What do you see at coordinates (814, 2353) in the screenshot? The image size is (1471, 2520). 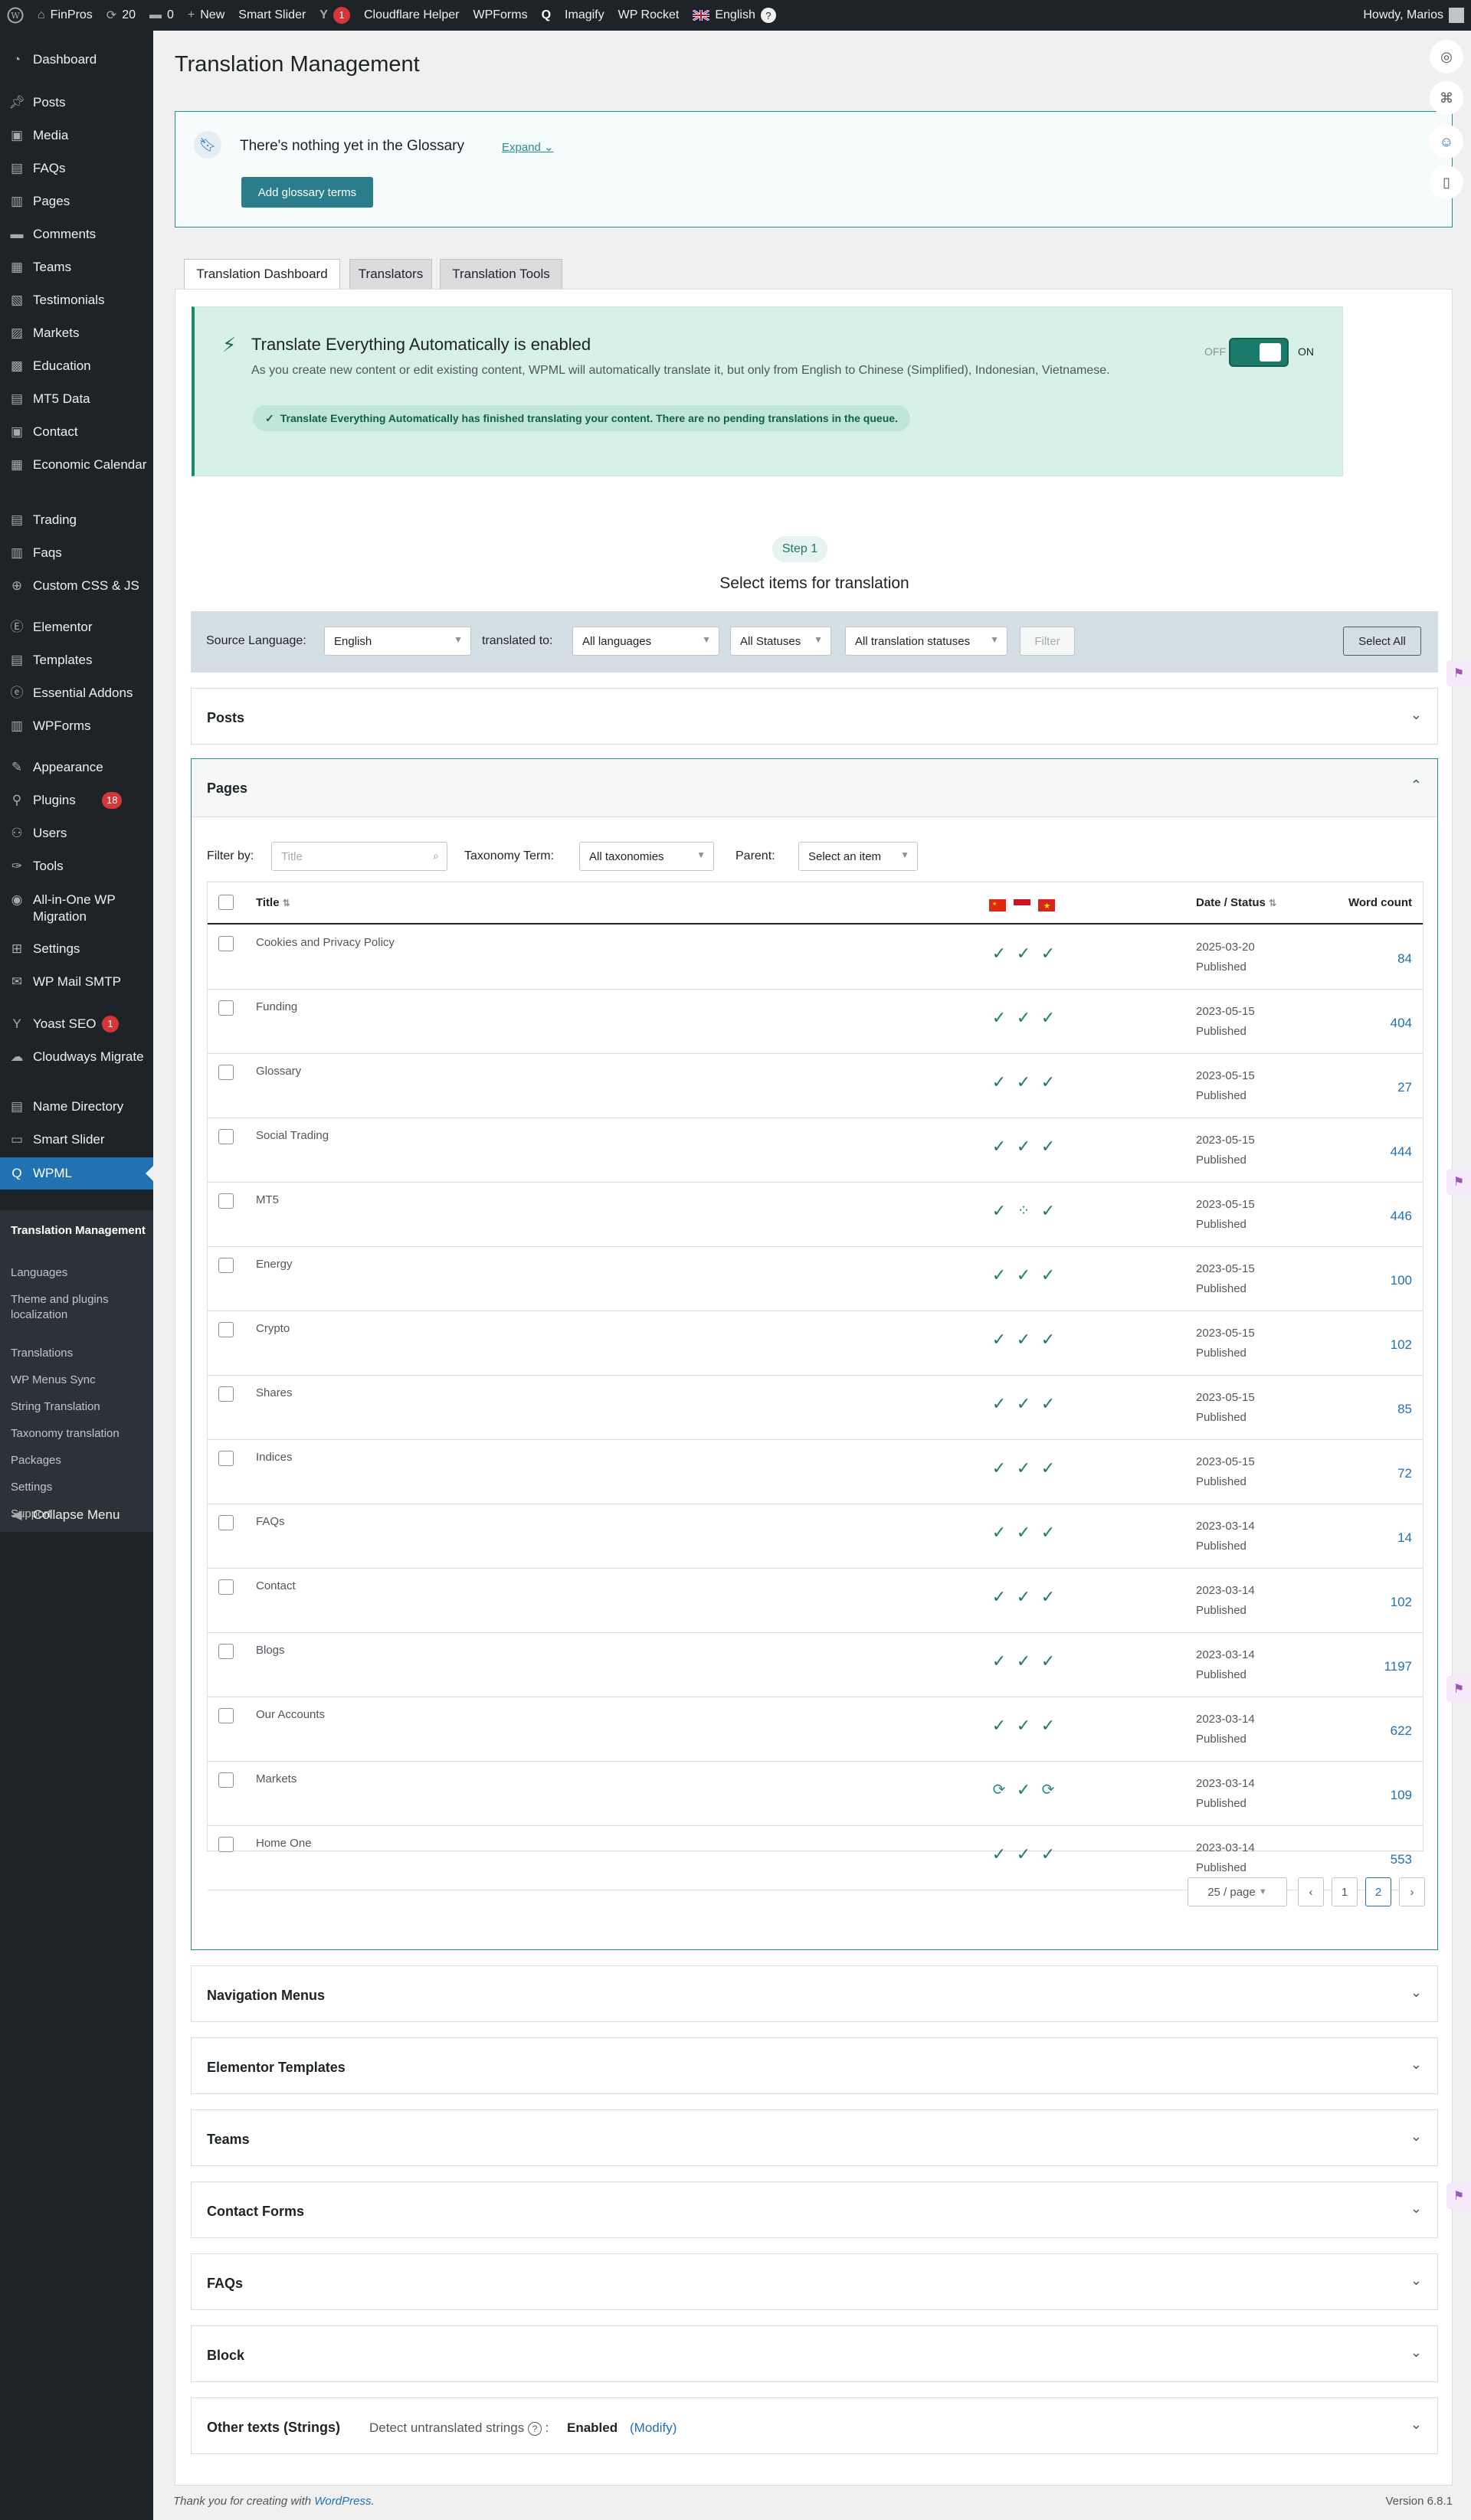 I see `section-block: Block ⌄` at bounding box center [814, 2353].